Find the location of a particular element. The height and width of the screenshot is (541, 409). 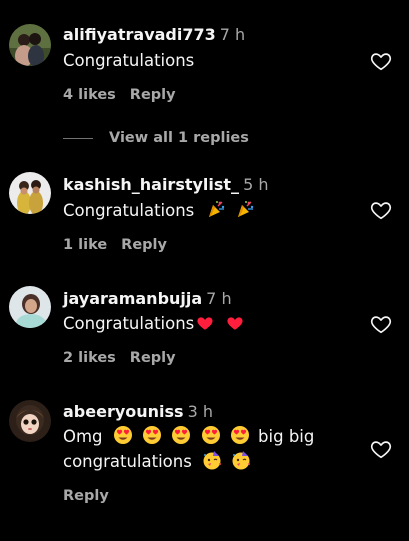

comment-actions: 1 like Reply is located at coordinates (115, 245).